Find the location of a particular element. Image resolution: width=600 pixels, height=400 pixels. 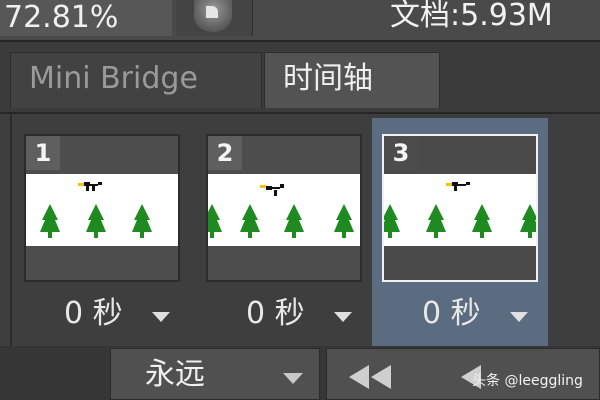

tab-timeline: 时间轴 is located at coordinates (352, 80).